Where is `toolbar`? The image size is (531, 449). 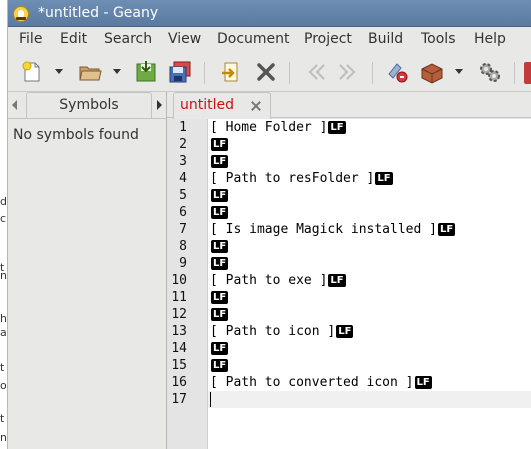
toolbar is located at coordinates (269, 72).